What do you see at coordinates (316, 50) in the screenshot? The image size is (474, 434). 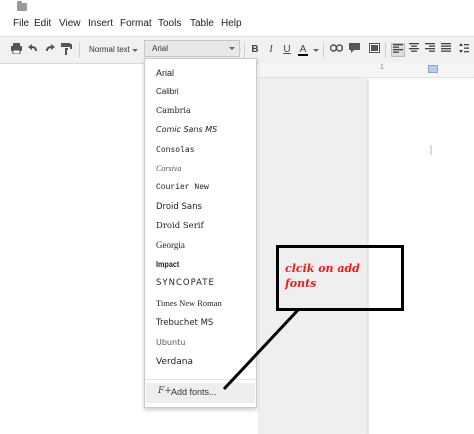 I see `text-color-caret-icon` at bounding box center [316, 50].